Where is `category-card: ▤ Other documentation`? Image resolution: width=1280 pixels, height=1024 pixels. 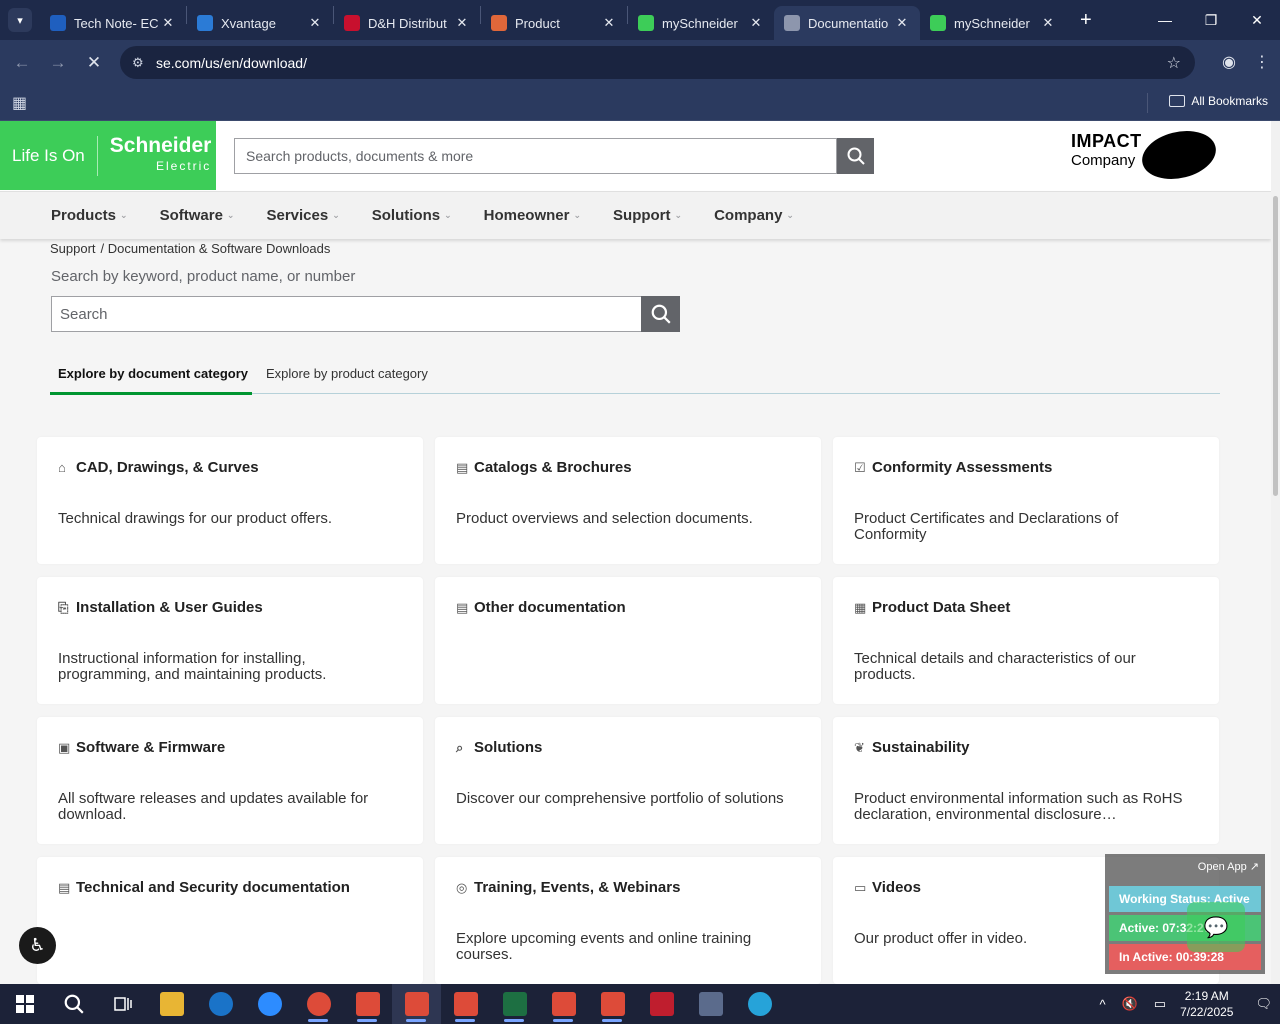 category-card: ▤ Other documentation is located at coordinates (628, 640).